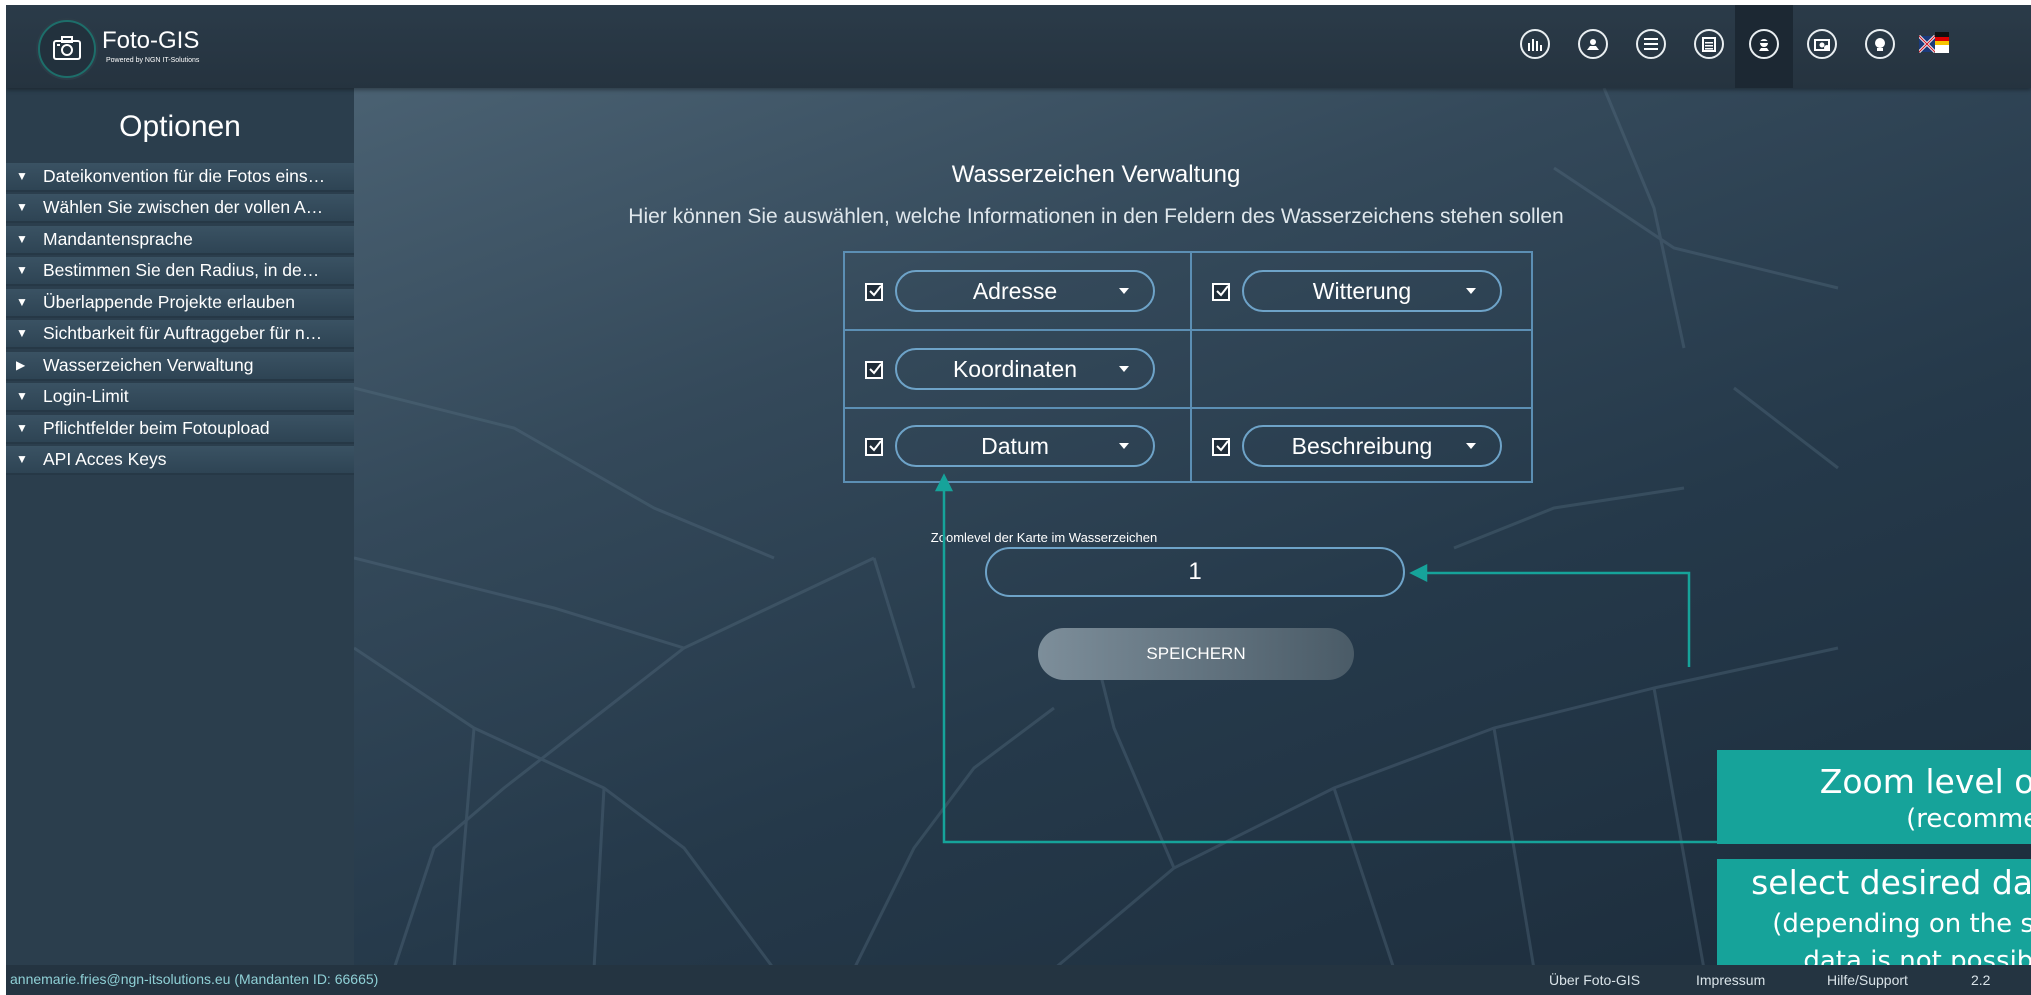 The width and height of the screenshot is (2031, 995). Describe the element at coordinates (180, 126) in the screenshot. I see `sidebar-title: Optionen` at that location.